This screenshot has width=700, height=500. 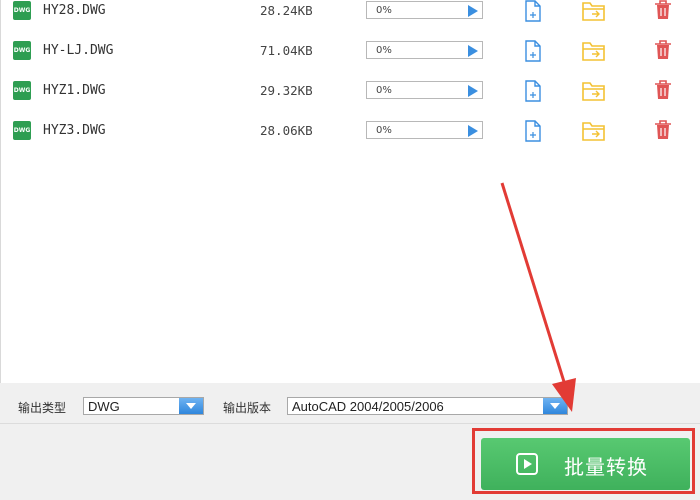 I want to click on file-row: DWG HYZ1.DWG 29.32KB 0%, so click(x=350, y=100).